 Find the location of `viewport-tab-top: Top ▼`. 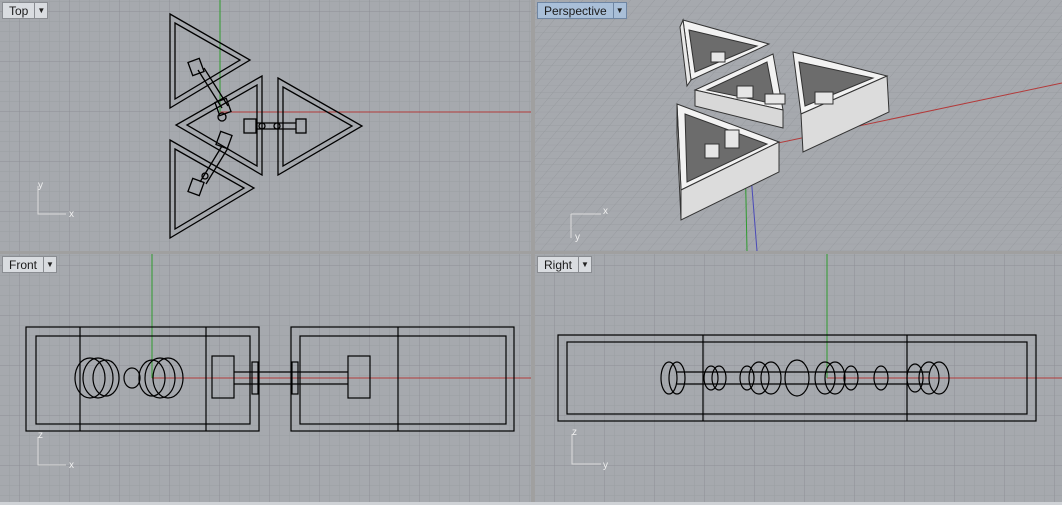

viewport-tab-top: Top ▼ is located at coordinates (25, 10).